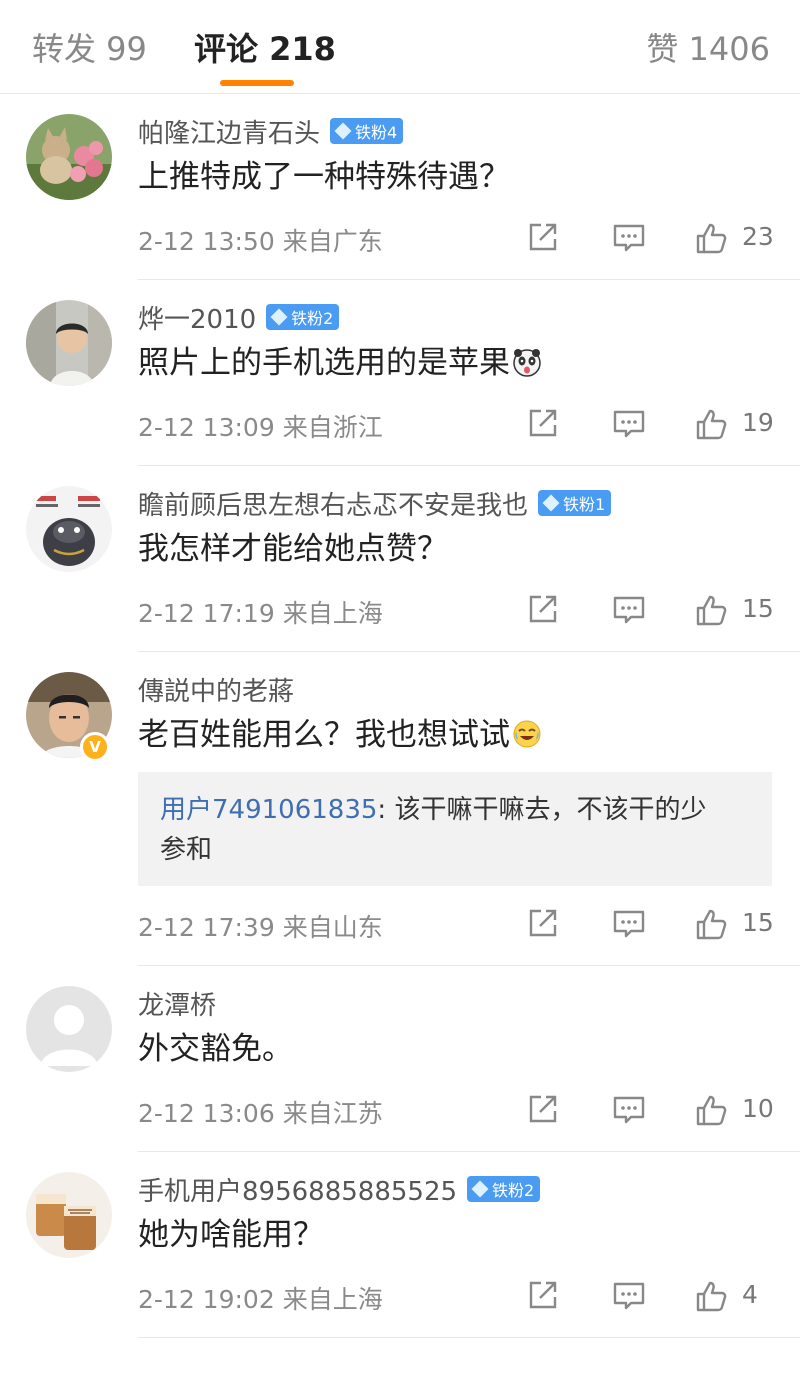 This screenshot has height=1382, width=800. Describe the element at coordinates (324, 177) in the screenshot. I see `comment-text: 上推特成了一种特殊待遇？` at that location.